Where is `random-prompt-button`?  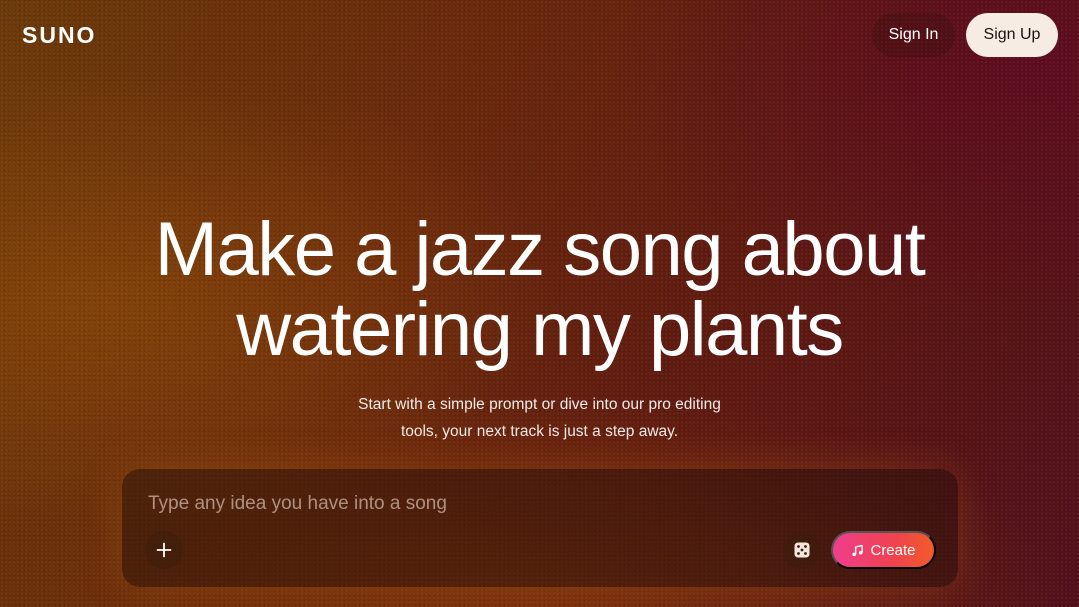
random-prompt-button is located at coordinates (802, 550).